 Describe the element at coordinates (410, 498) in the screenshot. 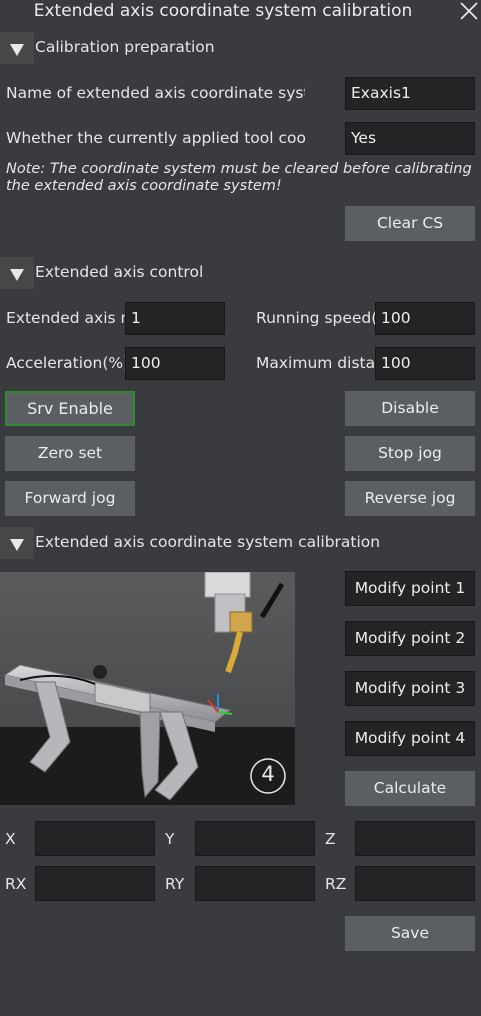

I see `reverse-jog-button: Reverse jog` at that location.